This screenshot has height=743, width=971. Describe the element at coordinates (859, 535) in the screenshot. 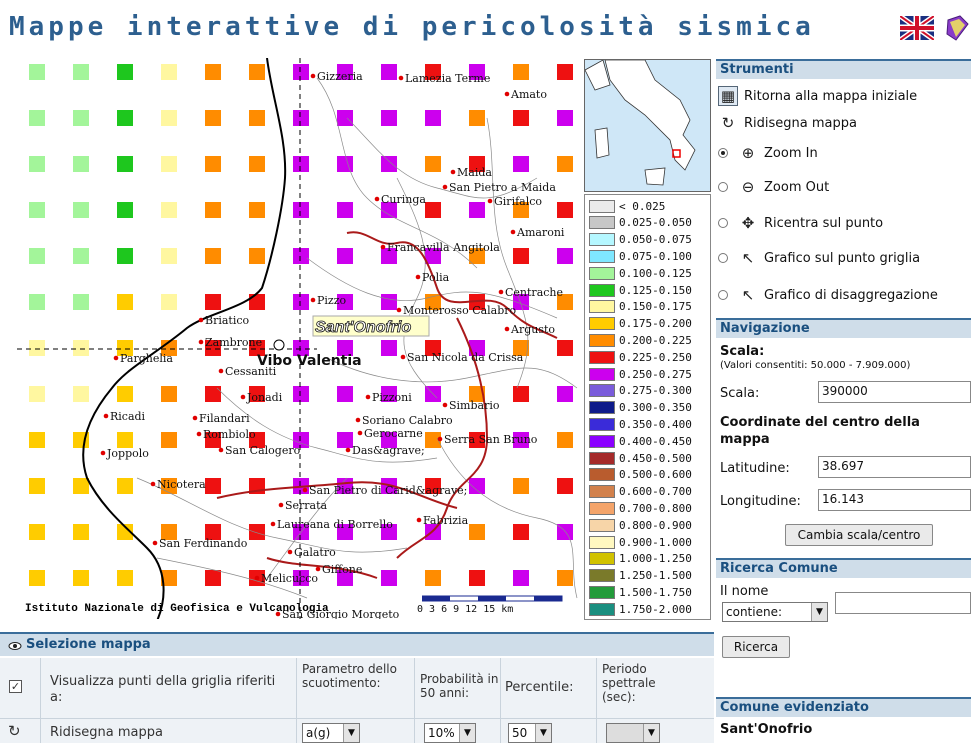

I see `apply-scale-center-button: Cambia scala/centro` at that location.